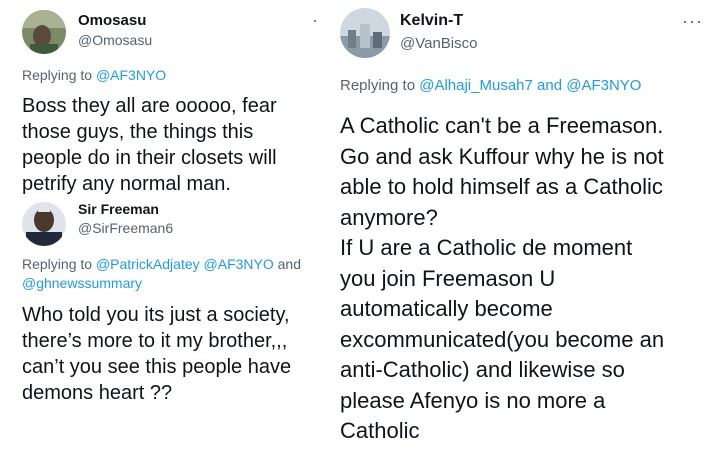  Describe the element at coordinates (94, 75) in the screenshot. I see `replying-to-line: Replying to @AF3NYO` at that location.